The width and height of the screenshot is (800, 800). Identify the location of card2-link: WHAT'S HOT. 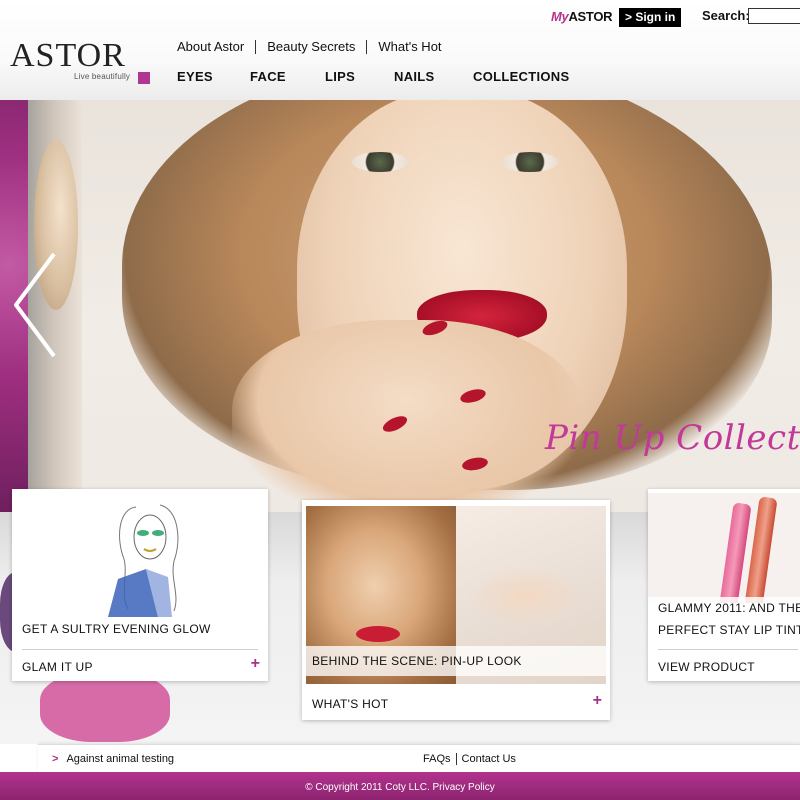
(350, 704).